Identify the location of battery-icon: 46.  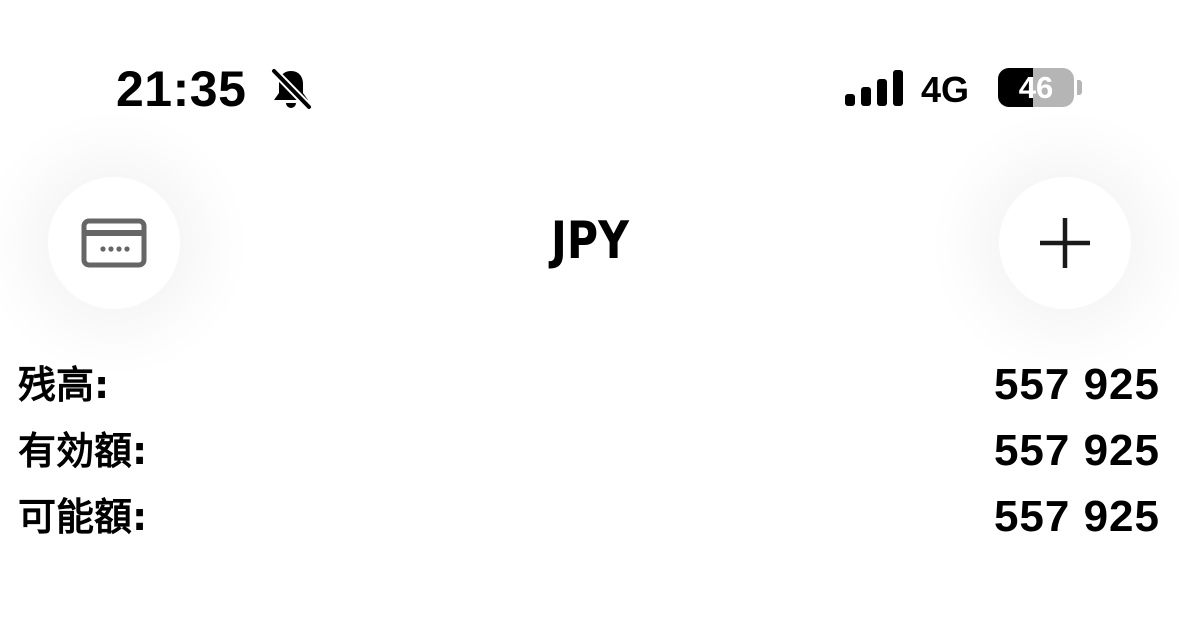
(1036, 87).